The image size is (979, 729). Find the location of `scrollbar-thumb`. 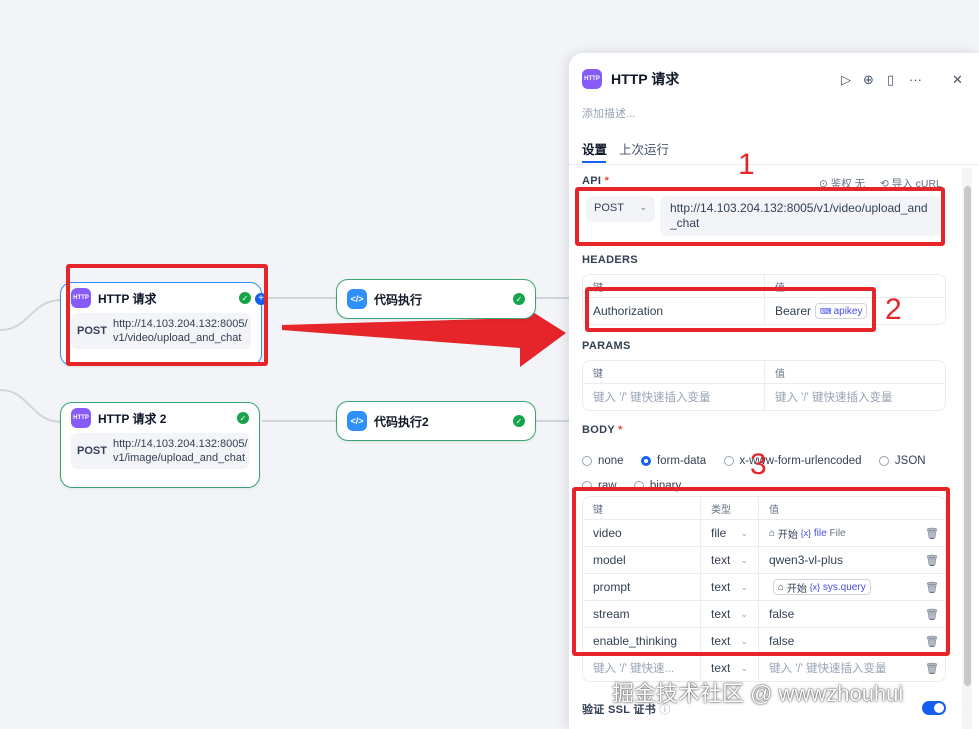

scrollbar-thumb is located at coordinates (967, 436).